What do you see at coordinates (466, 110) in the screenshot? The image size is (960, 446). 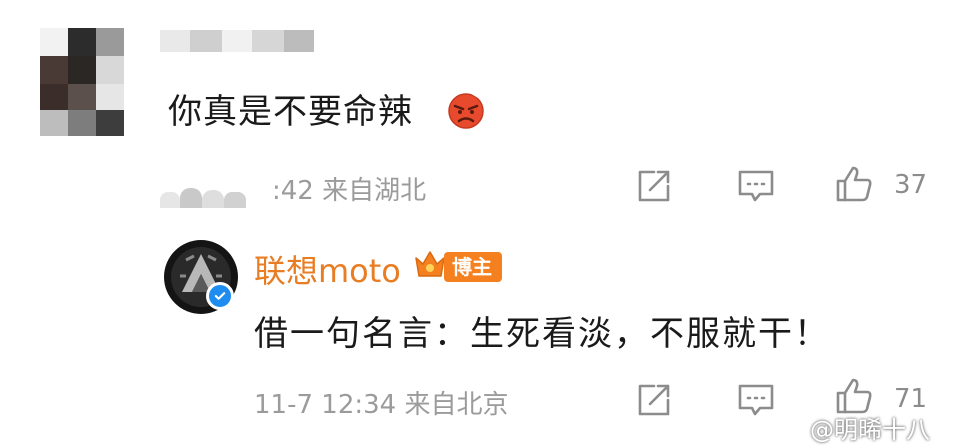 I see `angry-face-icon` at bounding box center [466, 110].